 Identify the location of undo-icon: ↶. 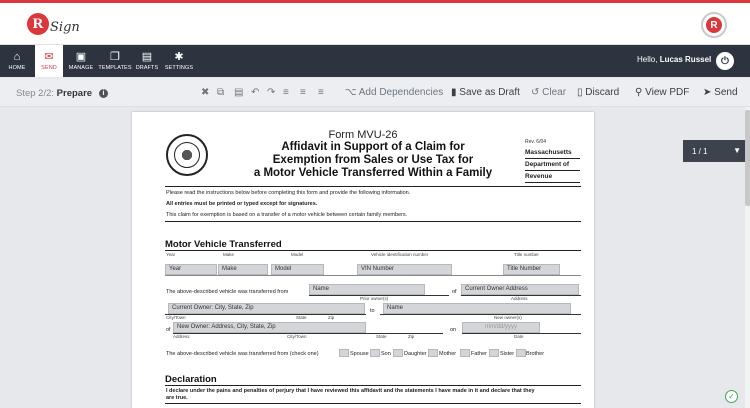
(255, 92).